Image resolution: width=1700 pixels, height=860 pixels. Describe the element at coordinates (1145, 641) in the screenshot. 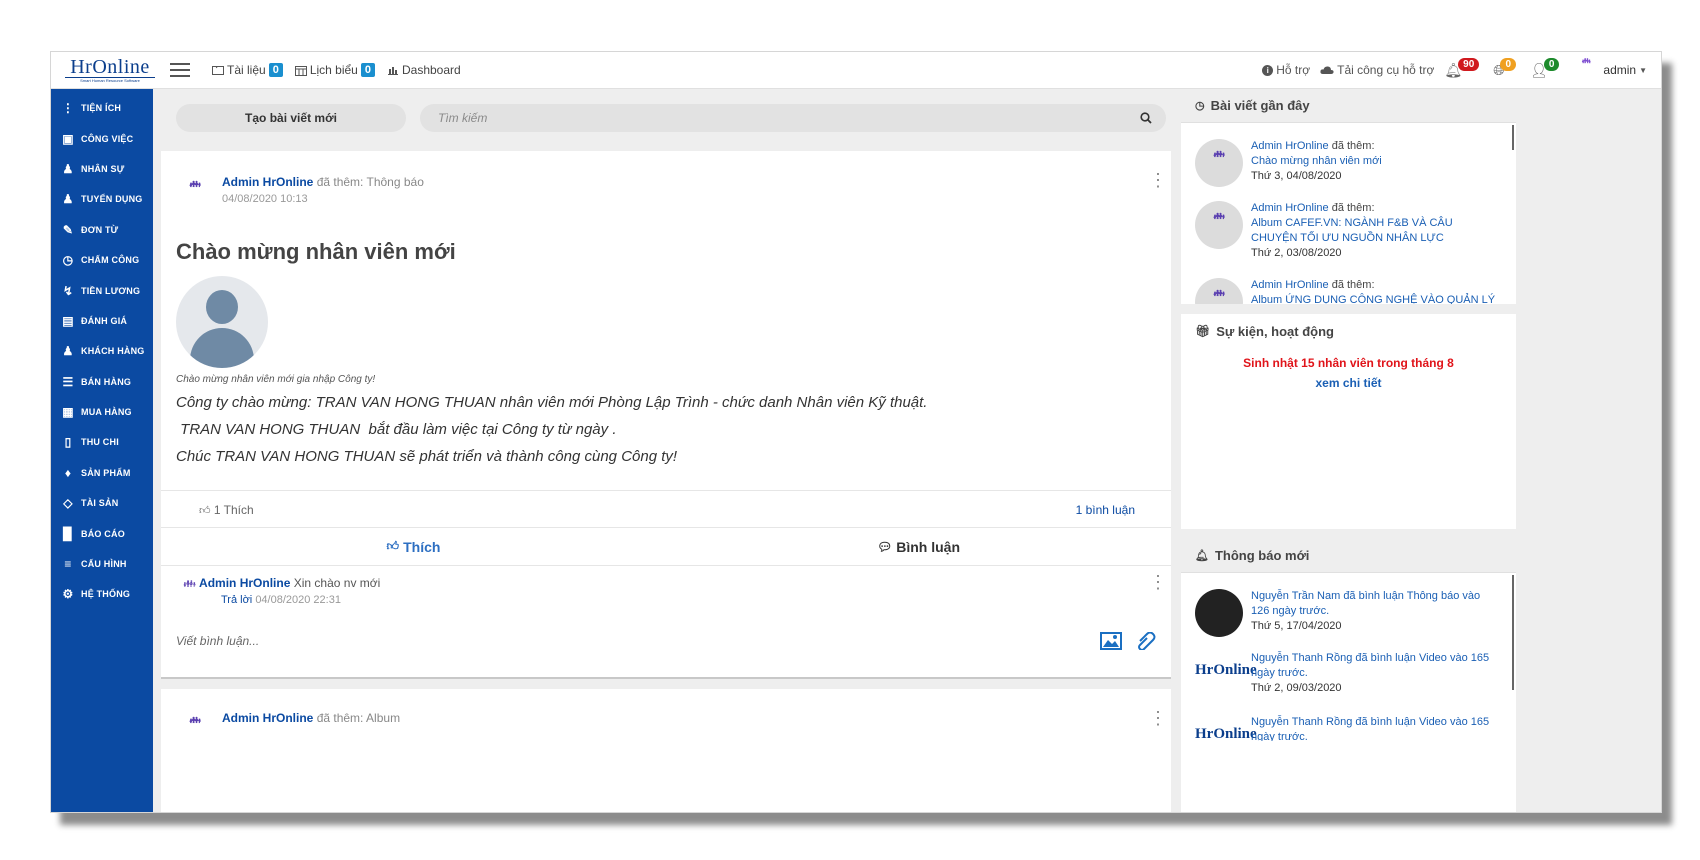

I see `paperclip-icon` at that location.